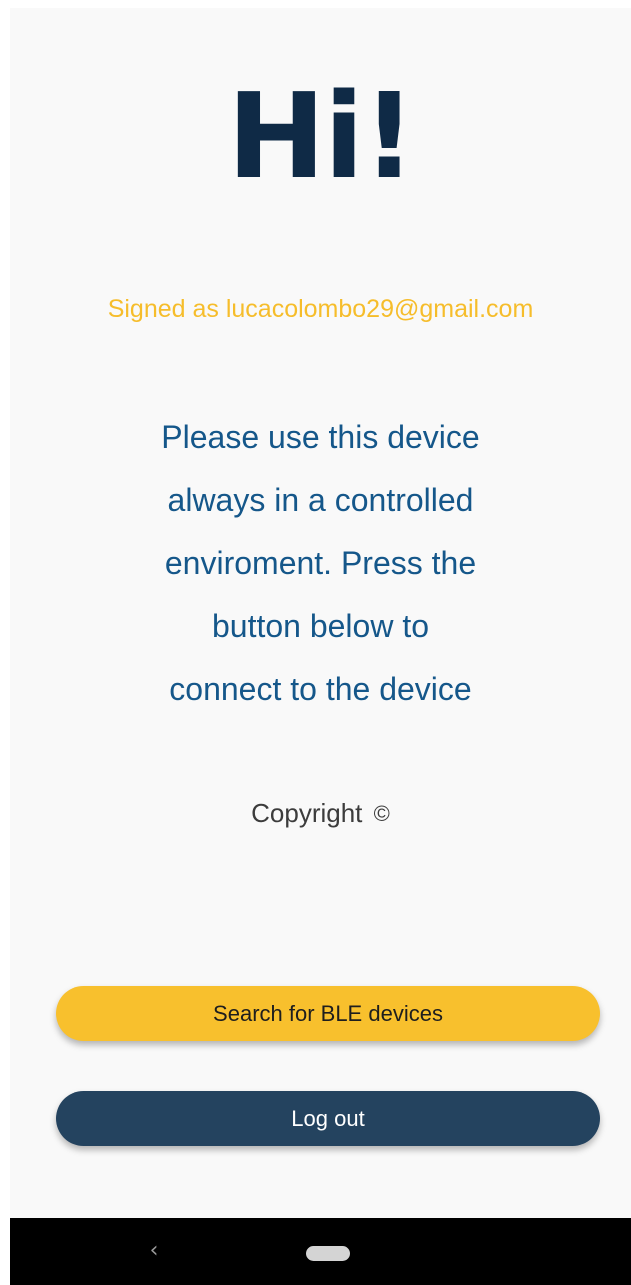  What do you see at coordinates (320, 309) in the screenshot?
I see `signed-in-label: Signed as lucacolombo29@gmail.com` at bounding box center [320, 309].